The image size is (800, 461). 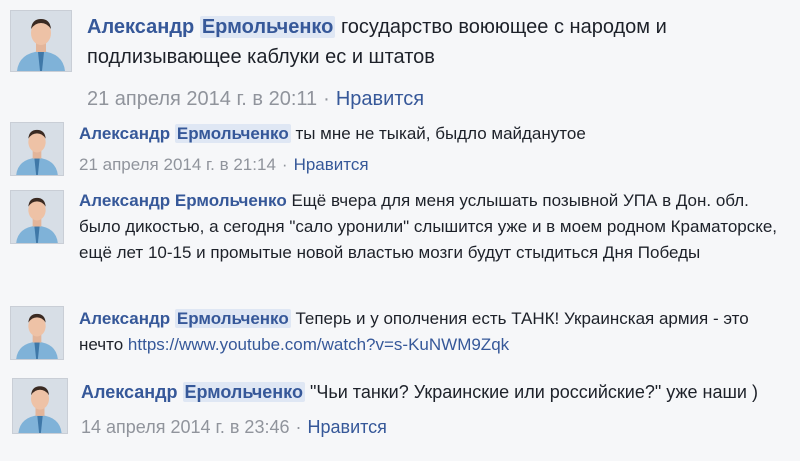 What do you see at coordinates (177, 164) in the screenshot?
I see `comment-date: 21 апреля 2014 г. в 21:14` at bounding box center [177, 164].